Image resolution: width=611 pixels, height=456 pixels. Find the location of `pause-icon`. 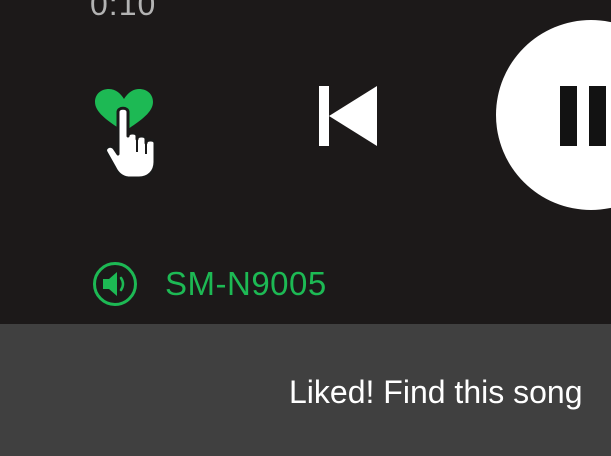

pause-icon is located at coordinates (568, 116).